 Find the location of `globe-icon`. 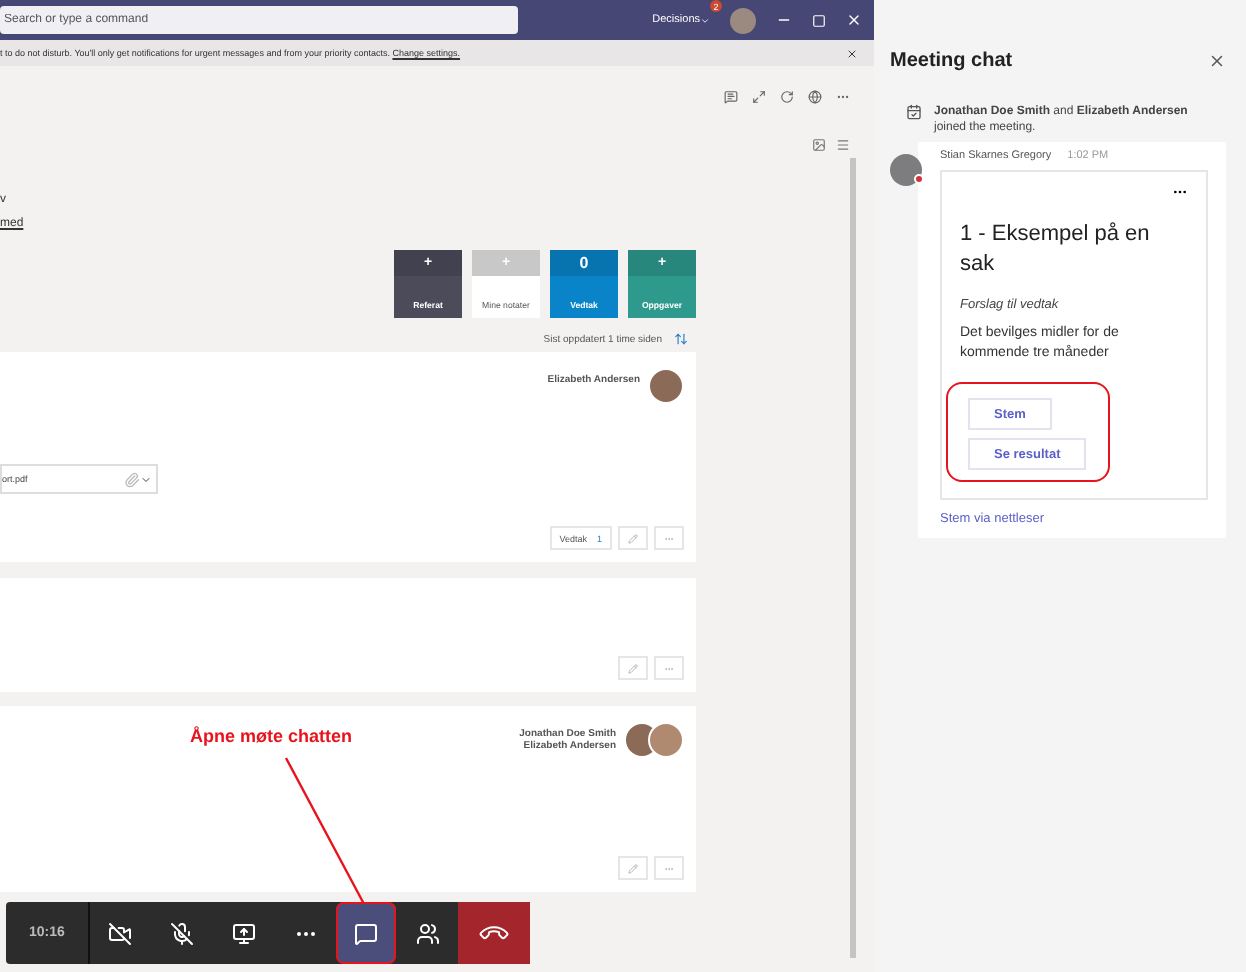

globe-icon is located at coordinates (815, 96).